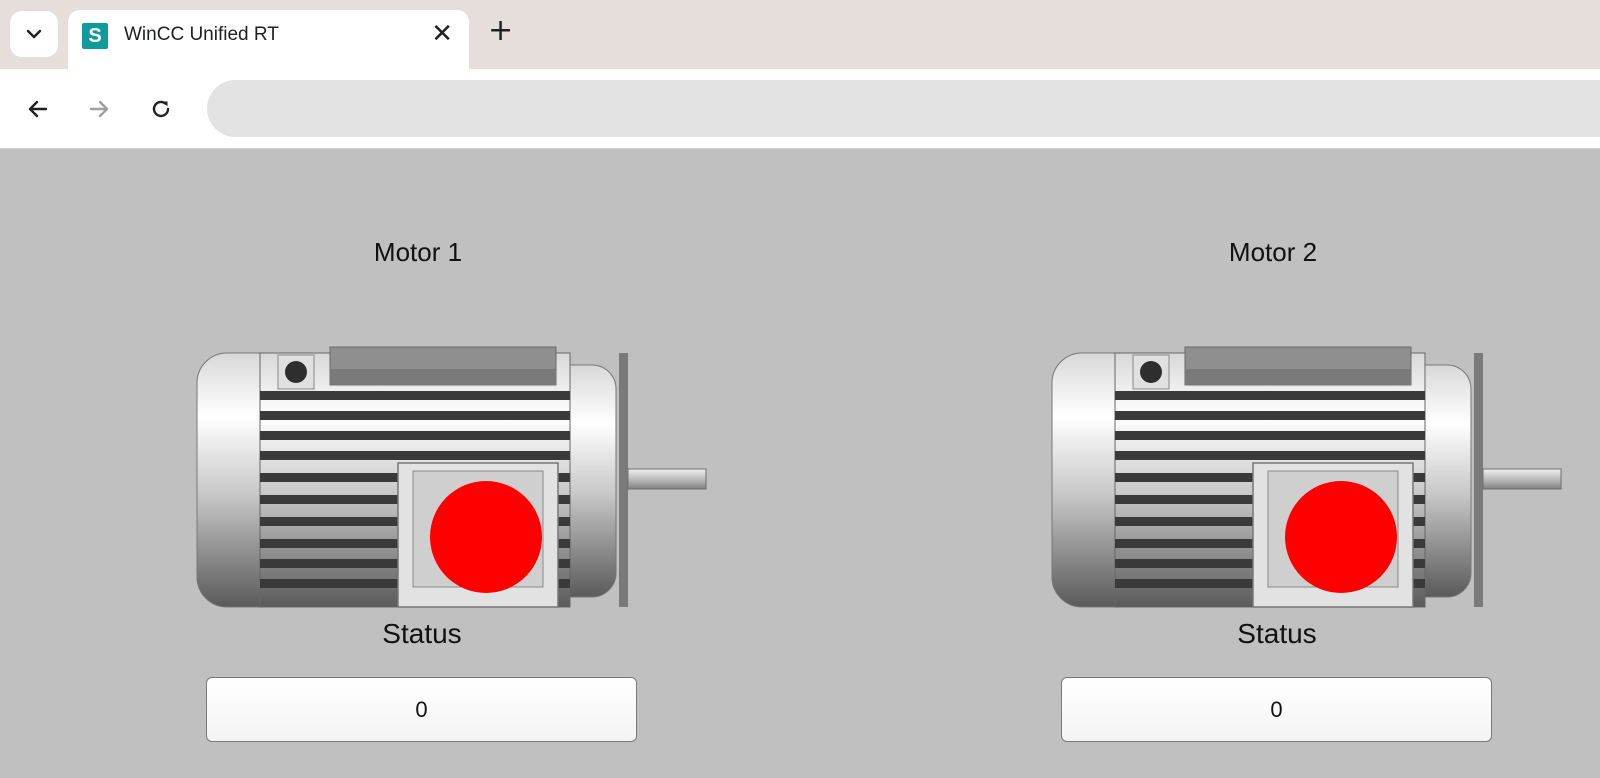 The height and width of the screenshot is (778, 1600). I want to click on motor-1-status-field: 0, so click(421, 709).